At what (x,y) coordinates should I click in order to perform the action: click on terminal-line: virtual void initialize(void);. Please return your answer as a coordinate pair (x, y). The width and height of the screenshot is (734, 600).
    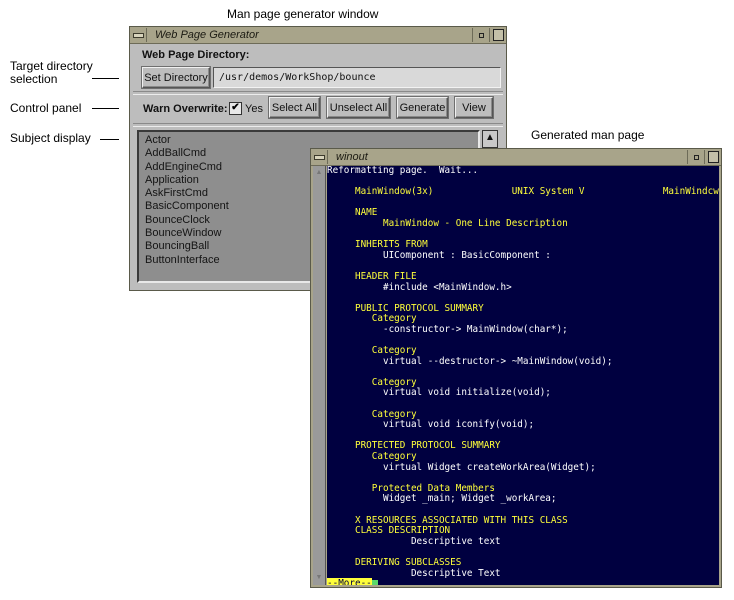
    Looking at the image, I should click on (439, 393).